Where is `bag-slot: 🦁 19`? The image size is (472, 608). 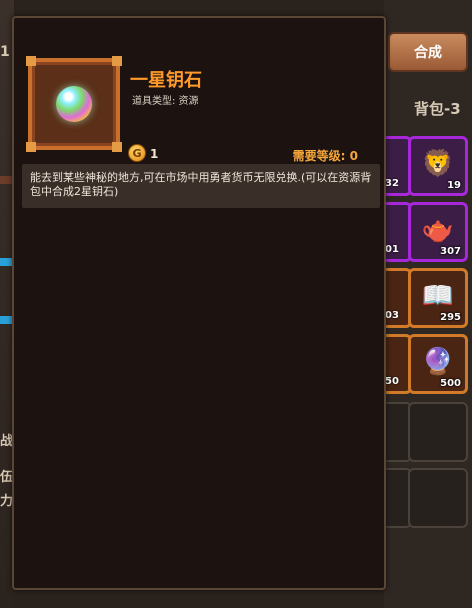
bag-slot: 🦁 19 is located at coordinates (438, 166).